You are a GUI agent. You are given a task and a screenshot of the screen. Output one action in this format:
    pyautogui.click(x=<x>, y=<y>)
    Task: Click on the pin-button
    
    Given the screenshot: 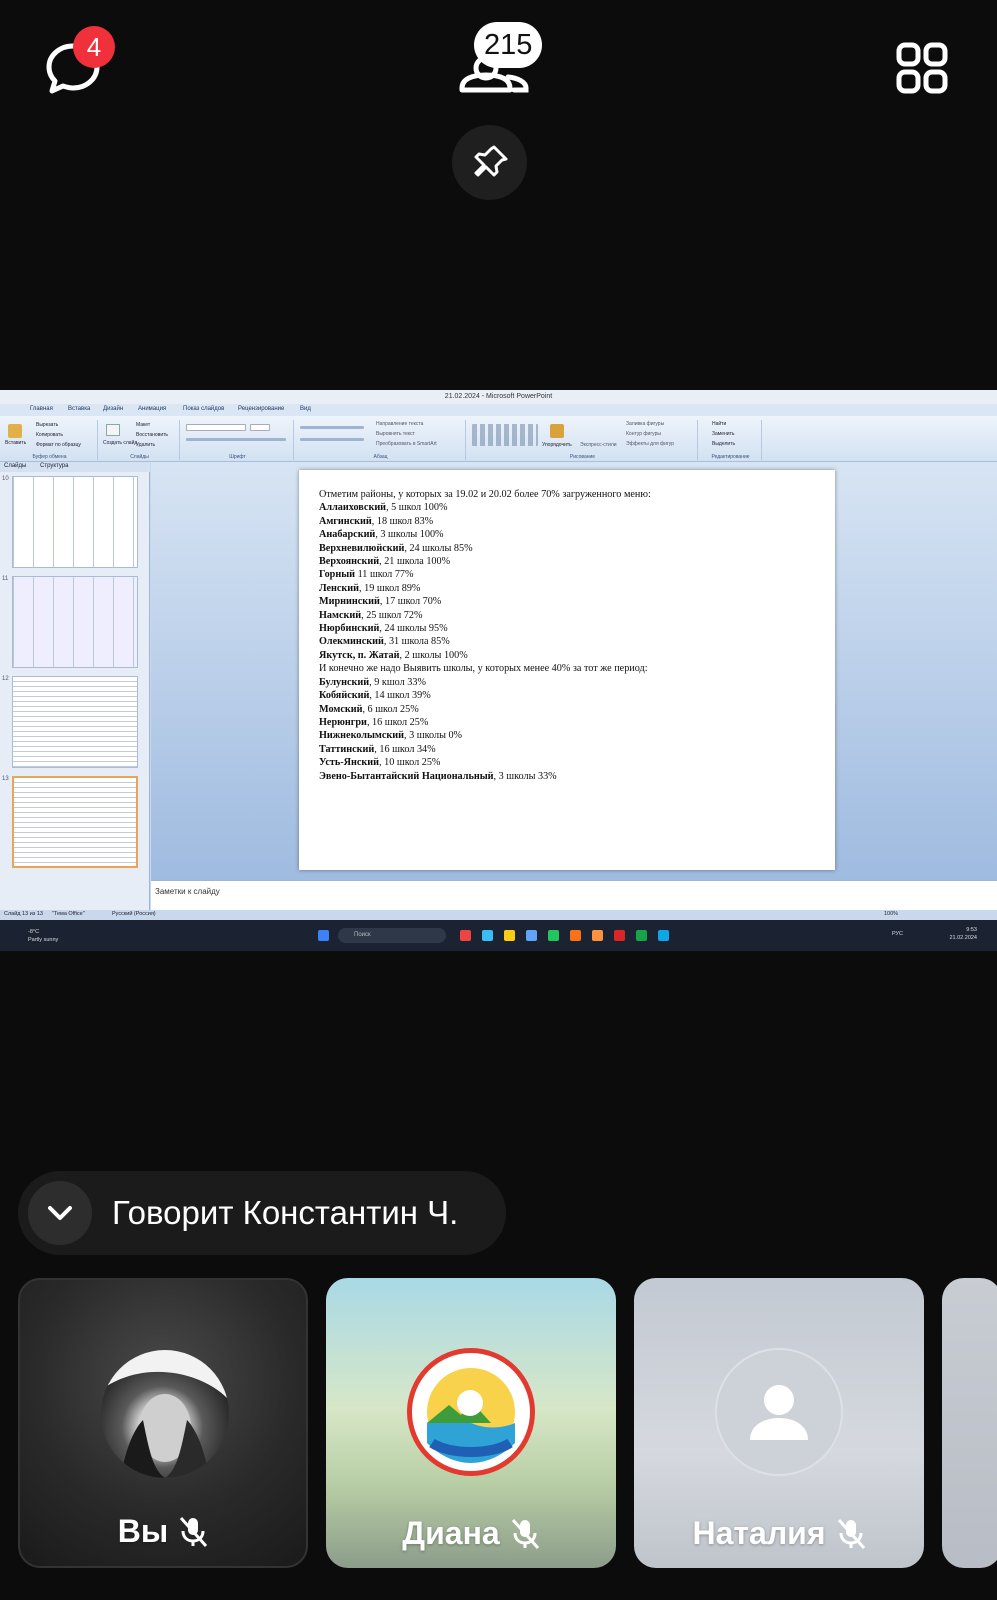 What is the action you would take?
    pyautogui.click(x=489, y=162)
    